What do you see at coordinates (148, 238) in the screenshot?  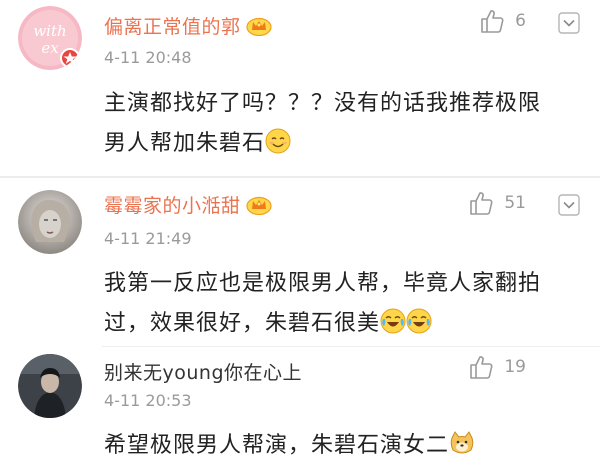 I see `timestamp: 4-11 21:49` at bounding box center [148, 238].